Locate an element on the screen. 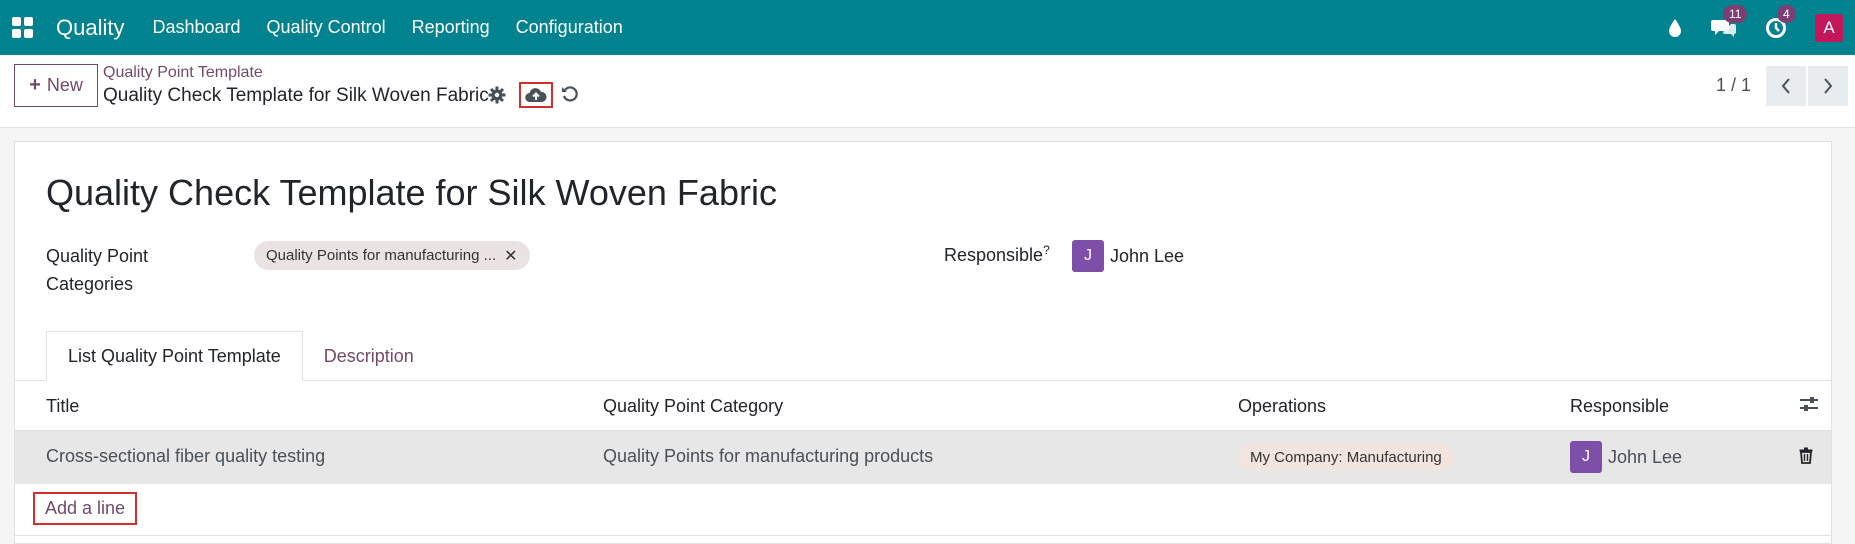  plus-icon: + is located at coordinates (35, 85).